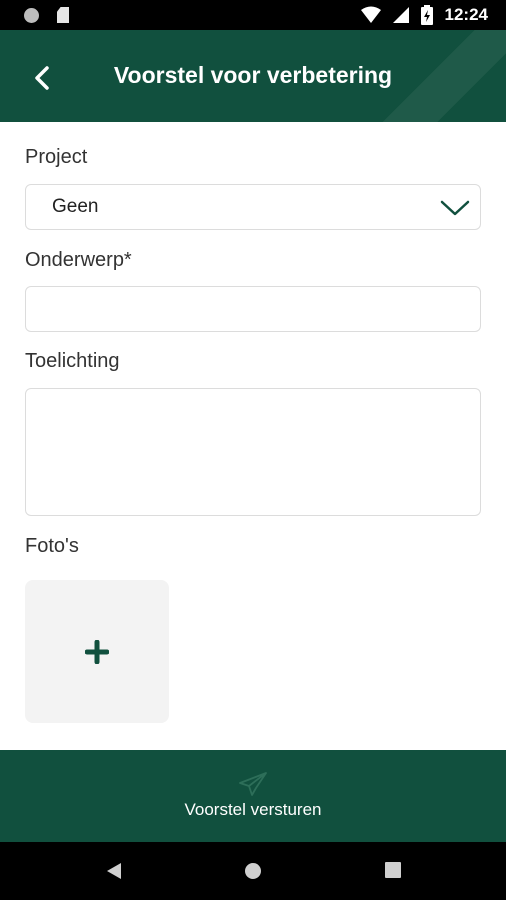 Image resolution: width=506 pixels, height=900 pixels. What do you see at coordinates (466, 14) in the screenshot?
I see `status-time: 12:24` at bounding box center [466, 14].